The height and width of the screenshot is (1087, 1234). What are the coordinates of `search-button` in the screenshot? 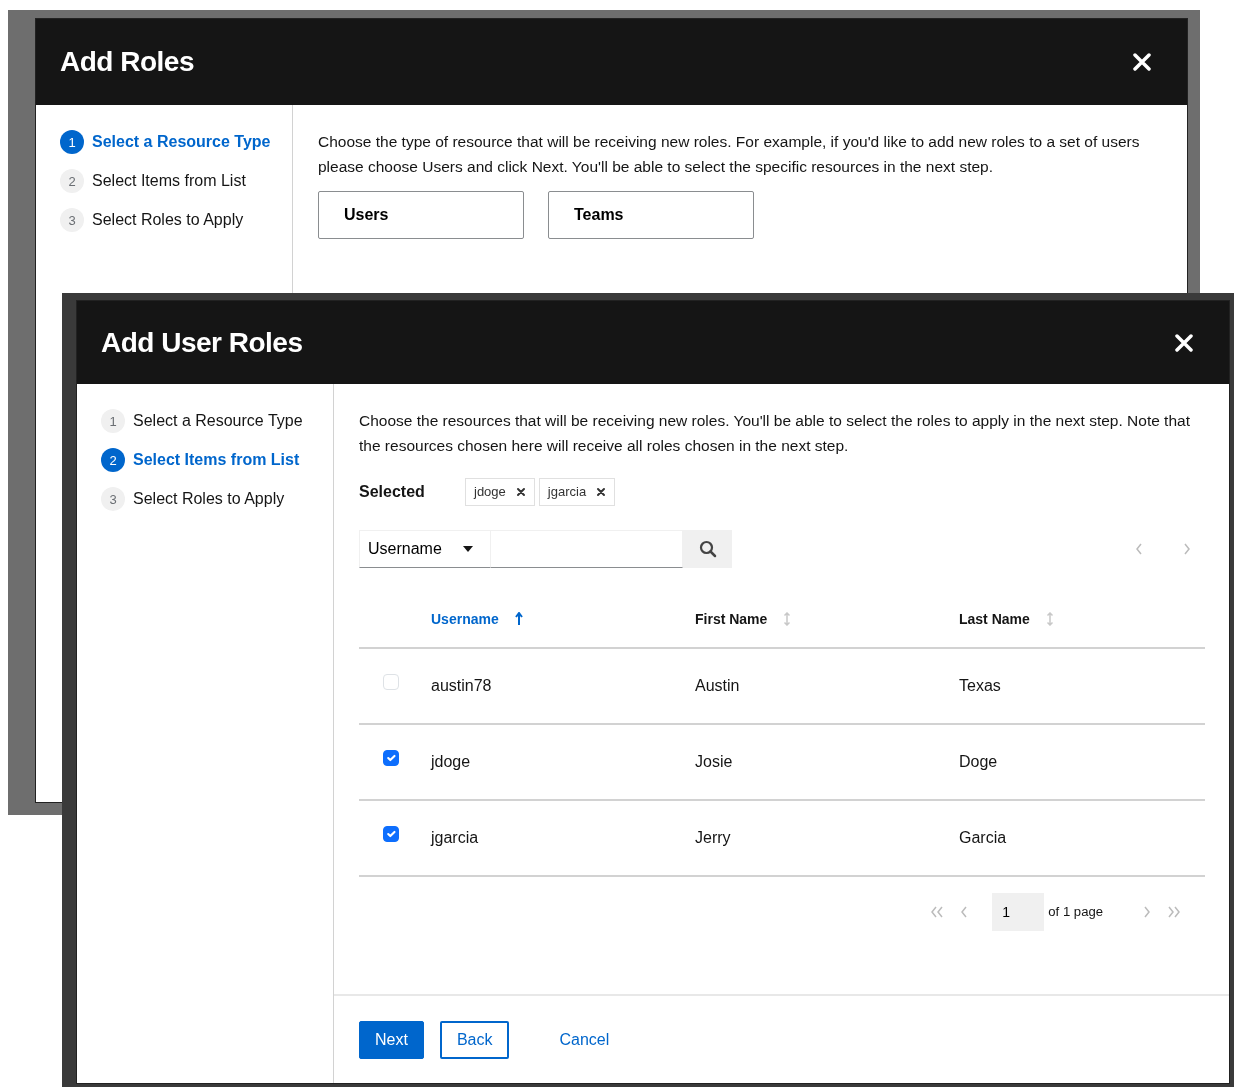 It's located at (707, 548).